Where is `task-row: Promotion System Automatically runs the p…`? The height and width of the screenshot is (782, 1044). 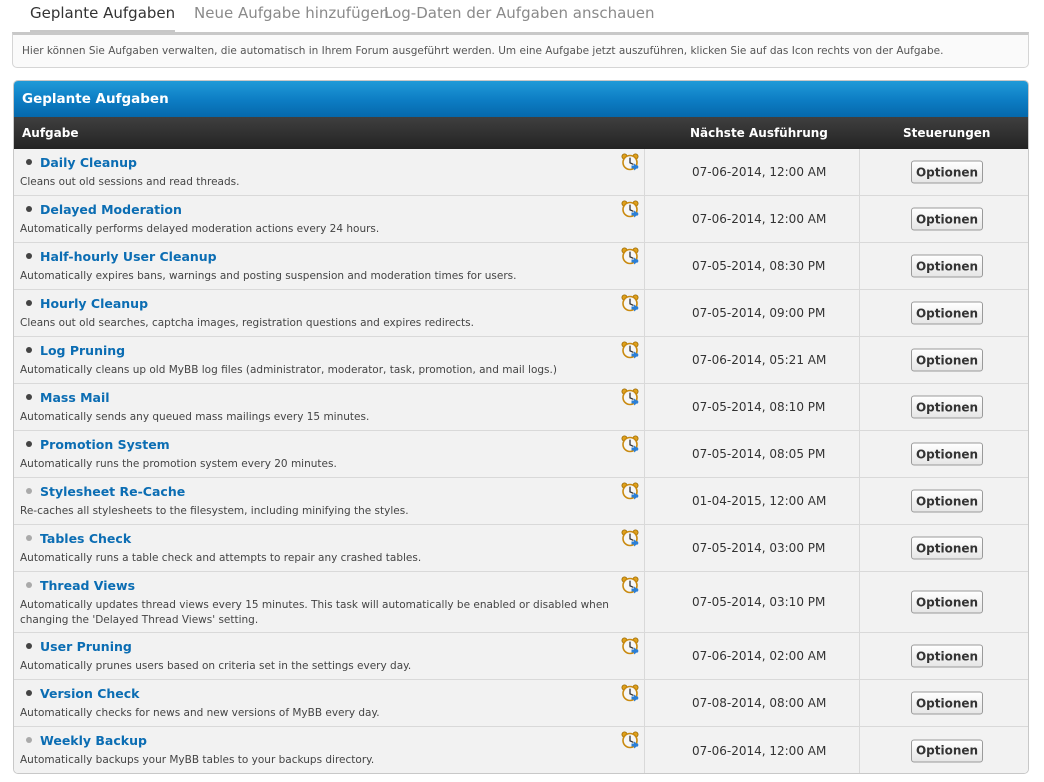
task-row: Promotion System Automatically runs the p… is located at coordinates (521, 454).